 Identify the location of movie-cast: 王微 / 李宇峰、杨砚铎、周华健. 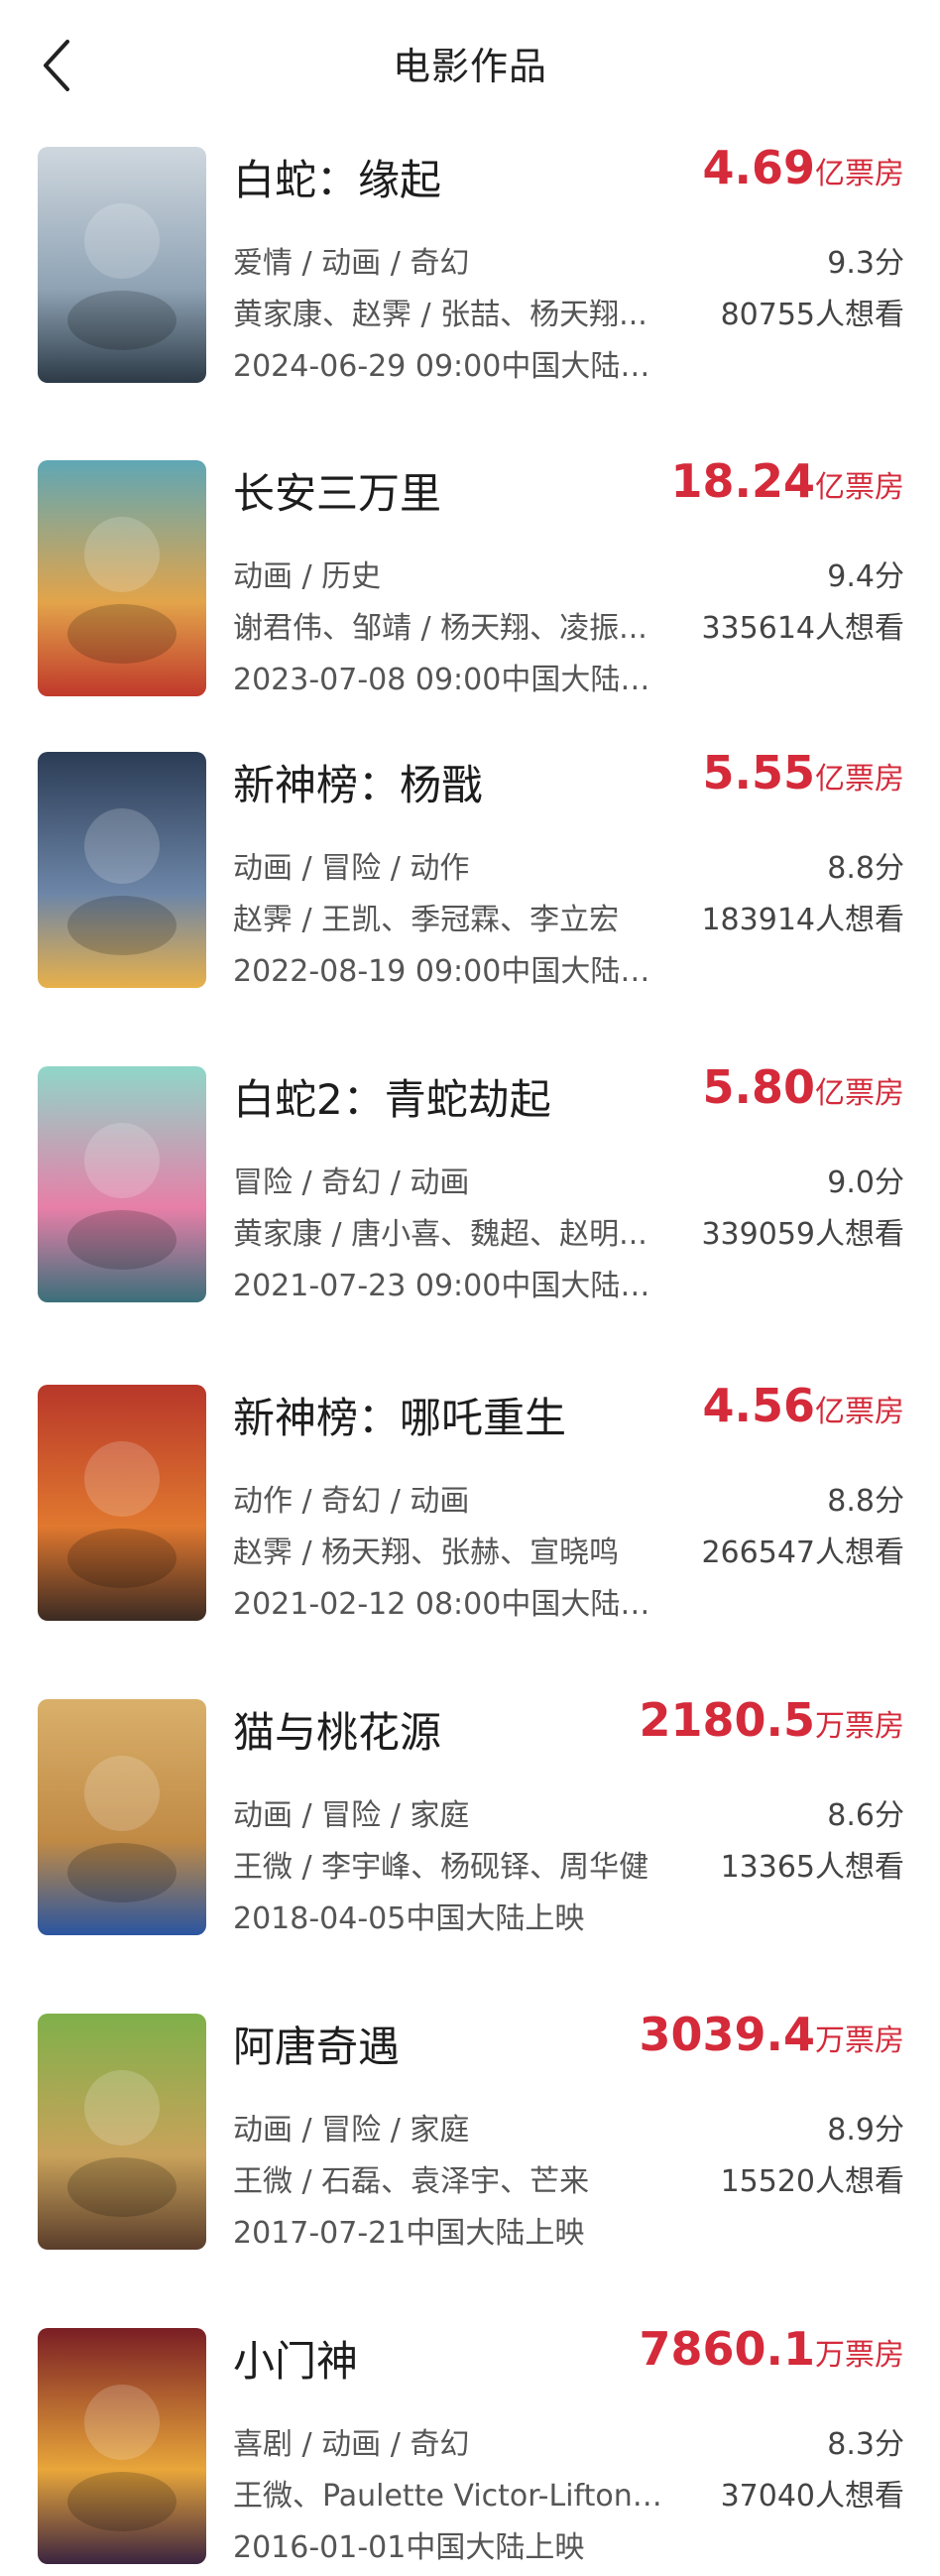
(441, 1867).